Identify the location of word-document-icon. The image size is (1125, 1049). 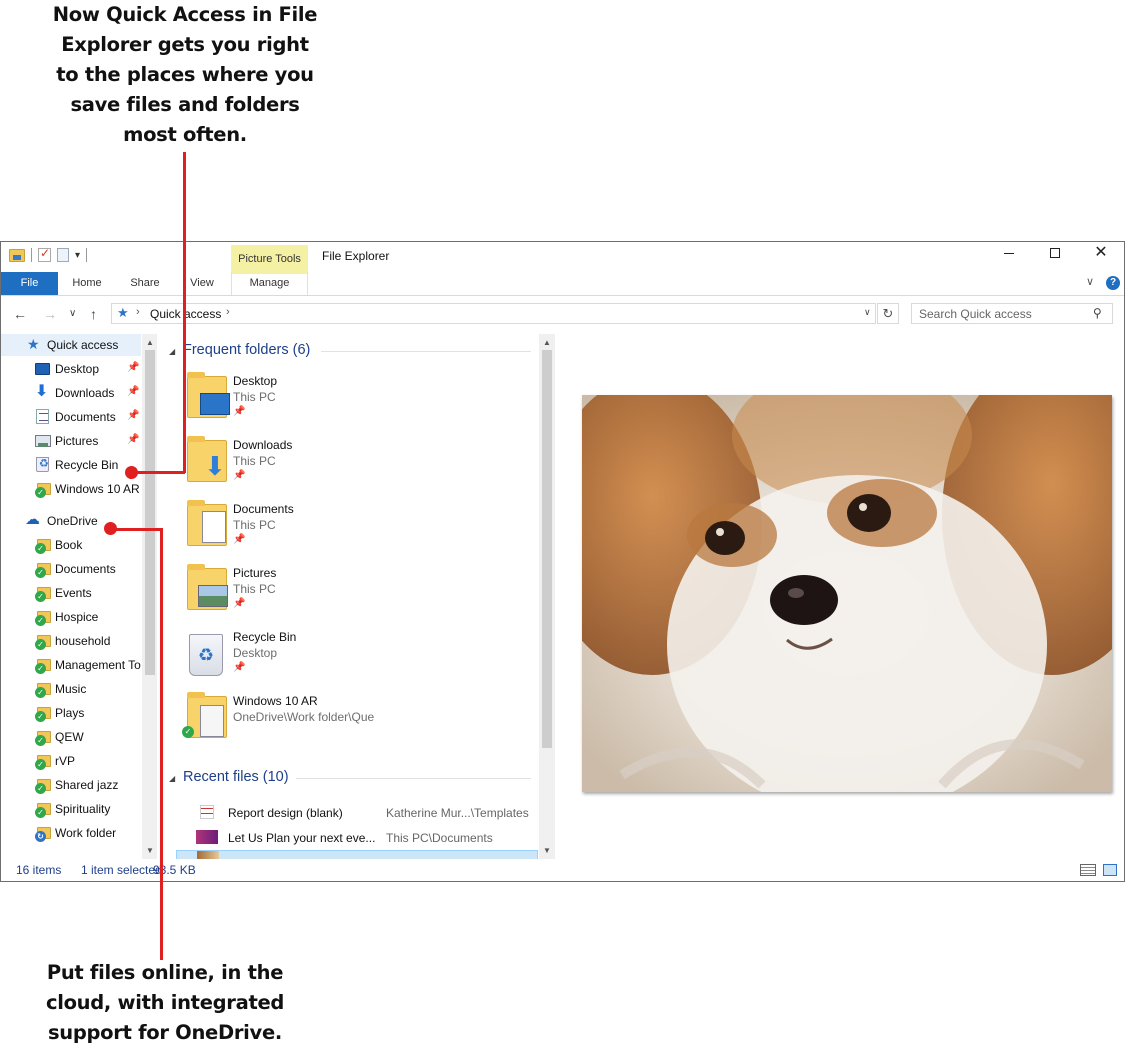
(207, 812).